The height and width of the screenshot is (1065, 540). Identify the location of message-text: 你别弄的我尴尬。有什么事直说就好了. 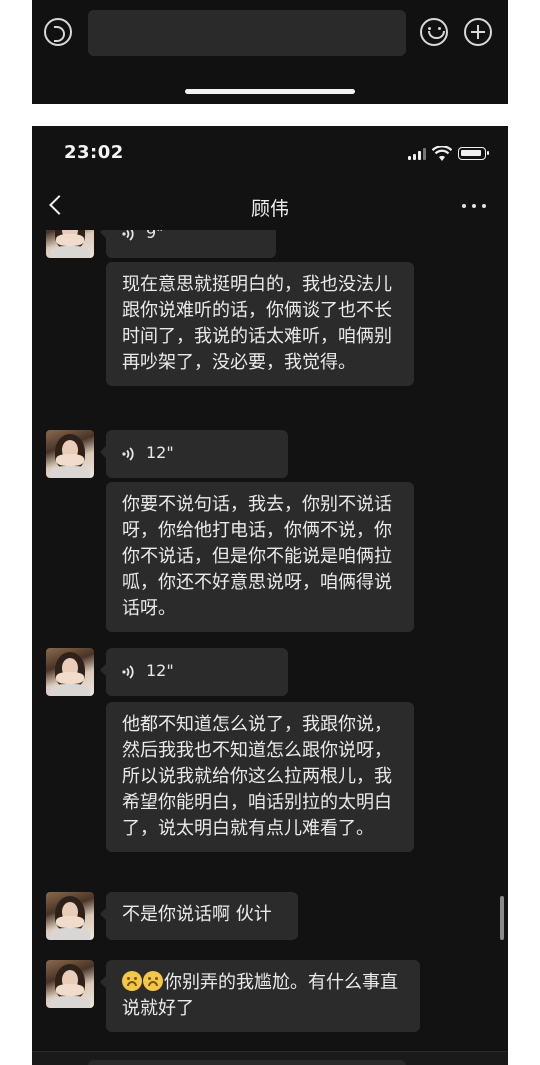
(260, 995).